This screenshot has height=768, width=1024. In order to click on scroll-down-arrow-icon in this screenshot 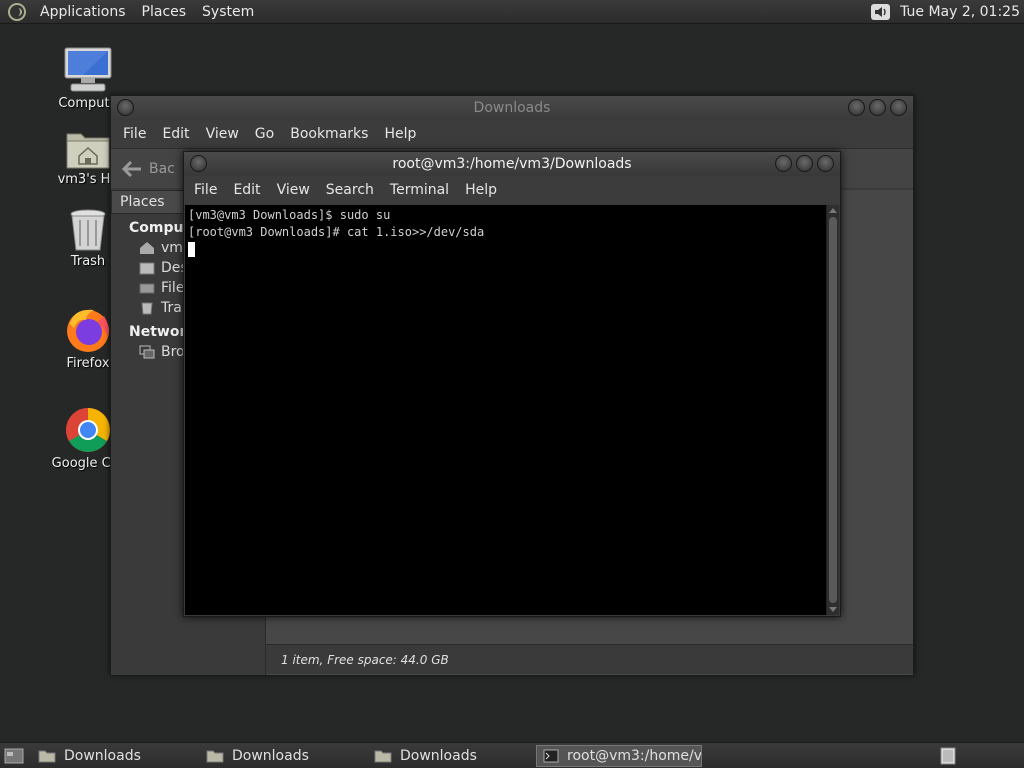, I will do `click(833, 609)`.